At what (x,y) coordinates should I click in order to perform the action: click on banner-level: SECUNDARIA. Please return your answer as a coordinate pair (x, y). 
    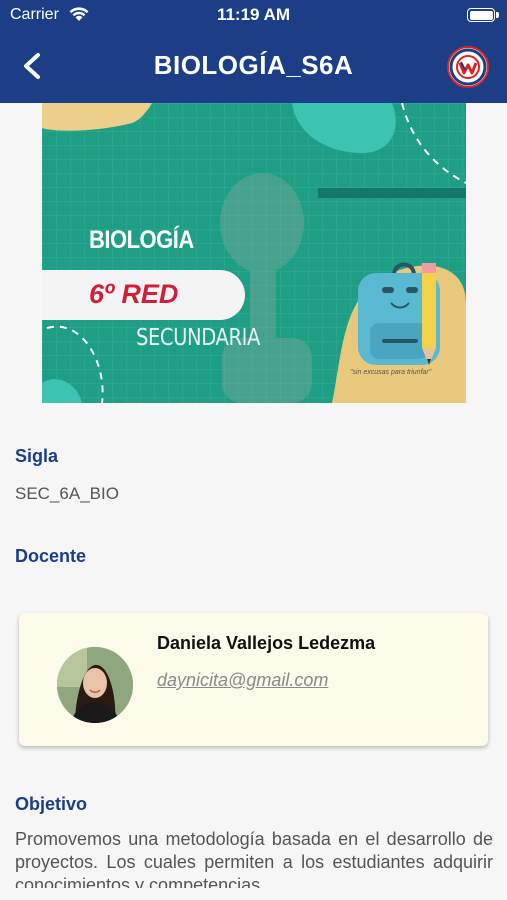
    Looking at the image, I should click on (198, 338).